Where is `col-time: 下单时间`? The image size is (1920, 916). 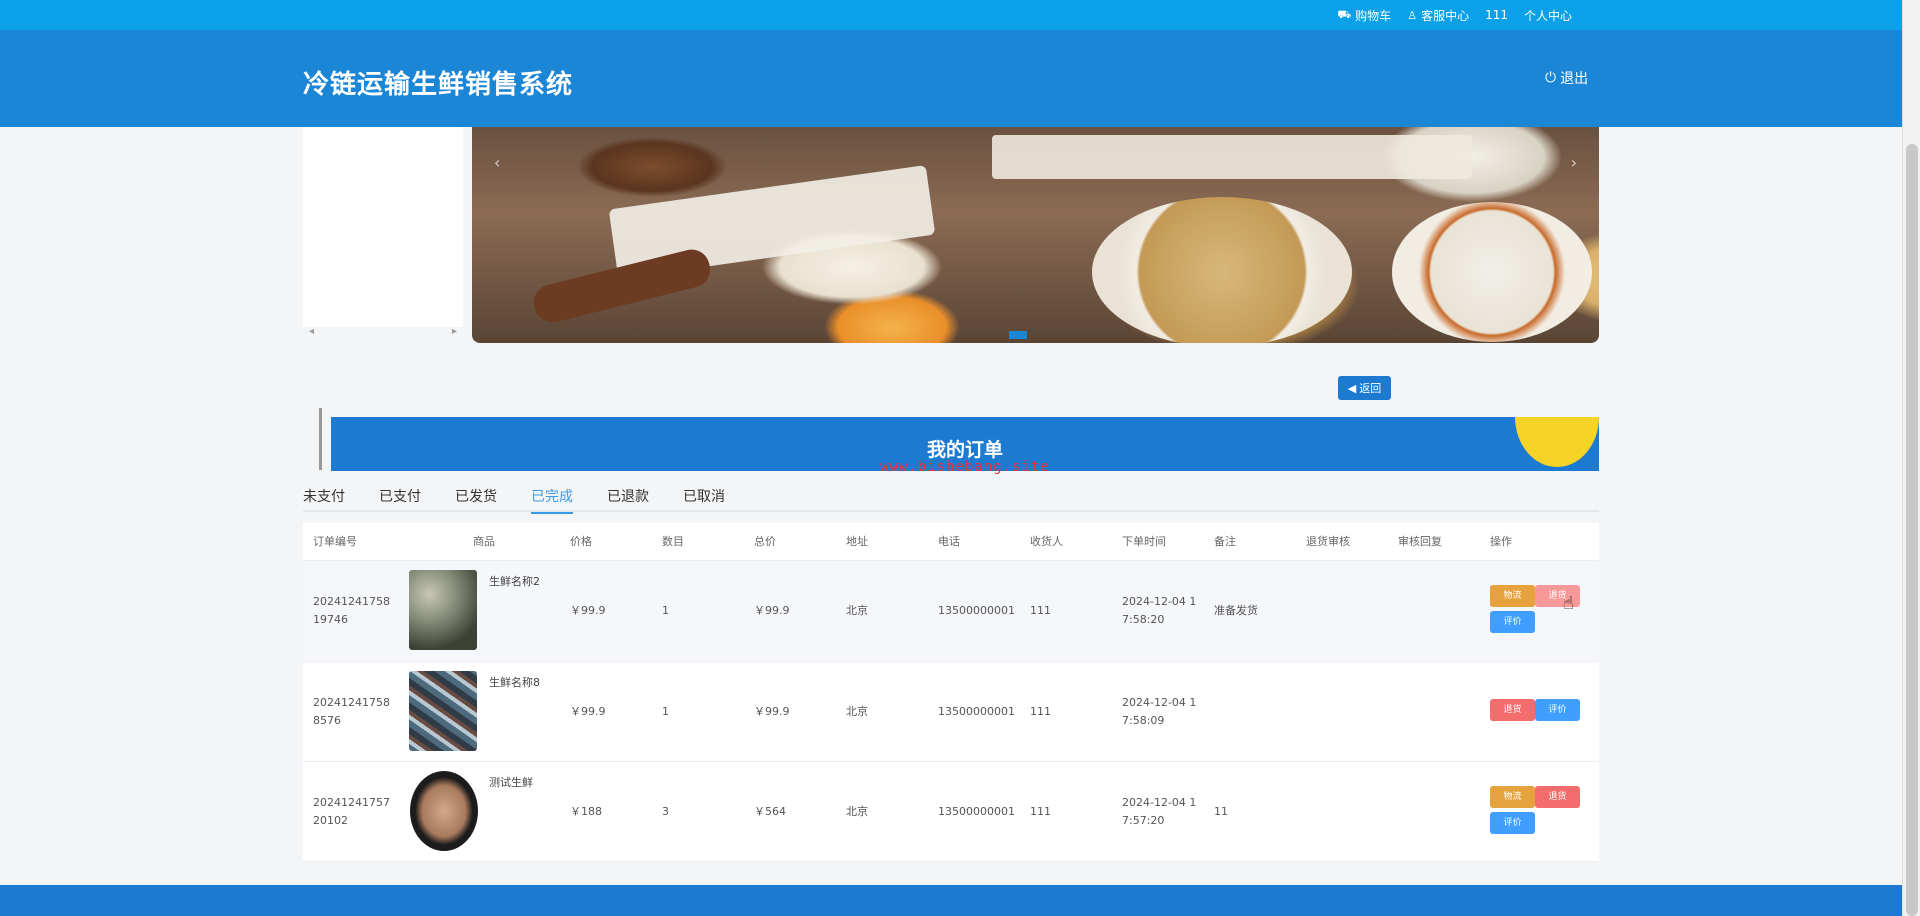 col-time: 下单时间 is located at coordinates (1144, 541).